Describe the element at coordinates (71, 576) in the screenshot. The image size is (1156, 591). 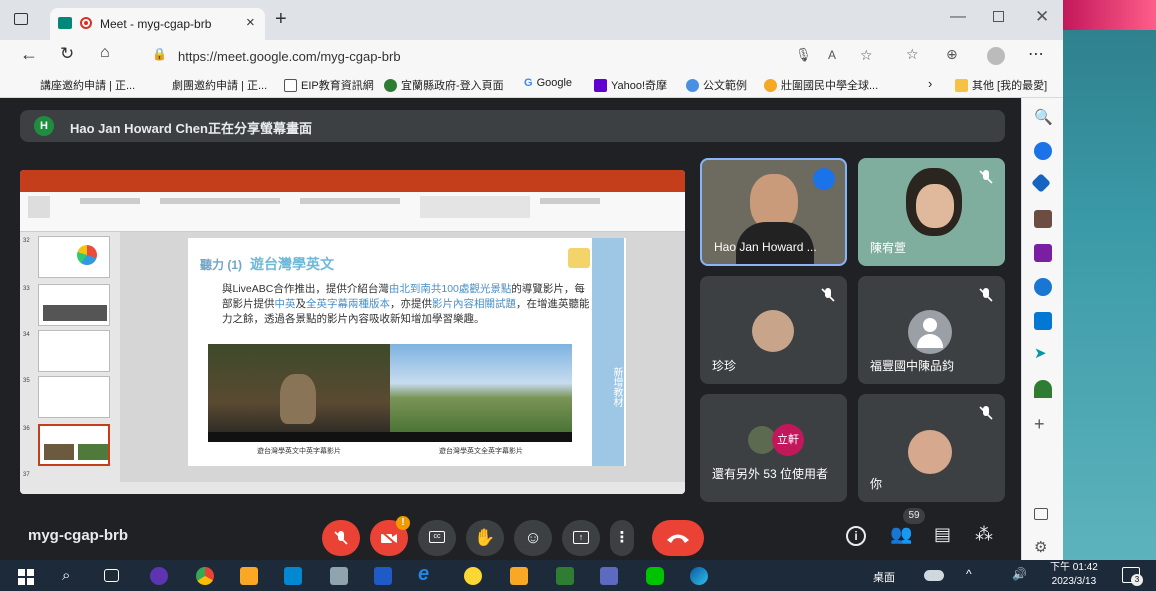
I see `search-icon: ⌕` at that location.